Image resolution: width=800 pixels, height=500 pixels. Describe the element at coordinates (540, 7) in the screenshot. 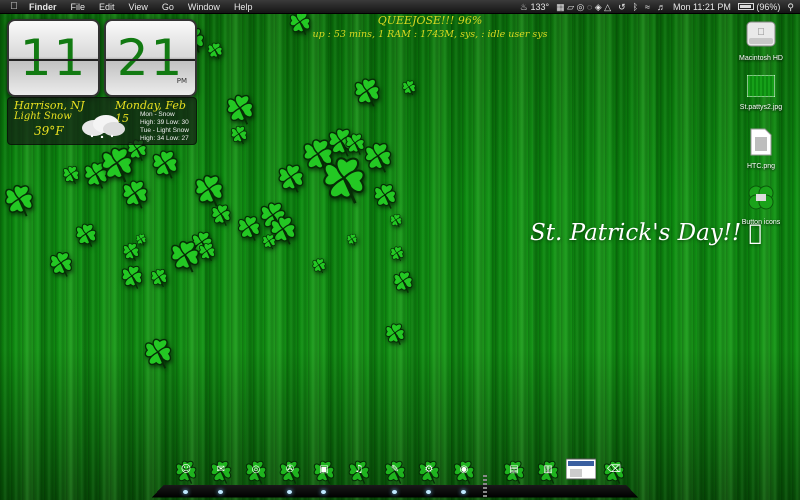

I see `temperature-reading: 133°` at that location.